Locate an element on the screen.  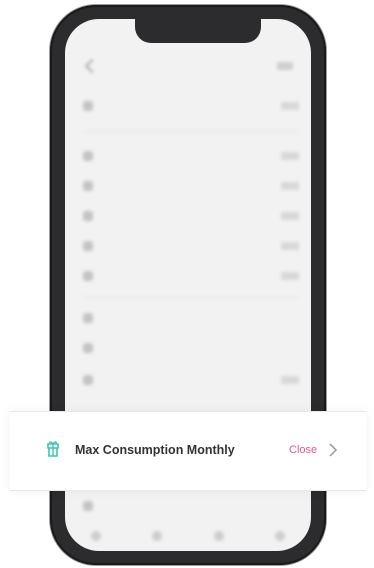
nav-action is located at coordinates (285, 66).